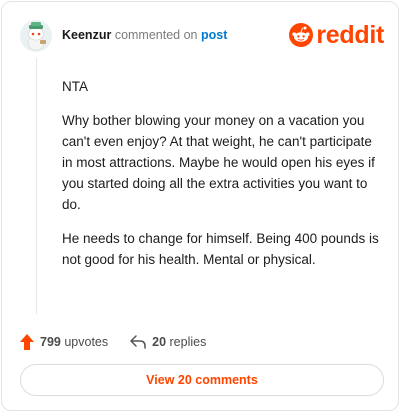 This screenshot has height=412, width=400. I want to click on comment-paragraph: NTA, so click(75, 86).